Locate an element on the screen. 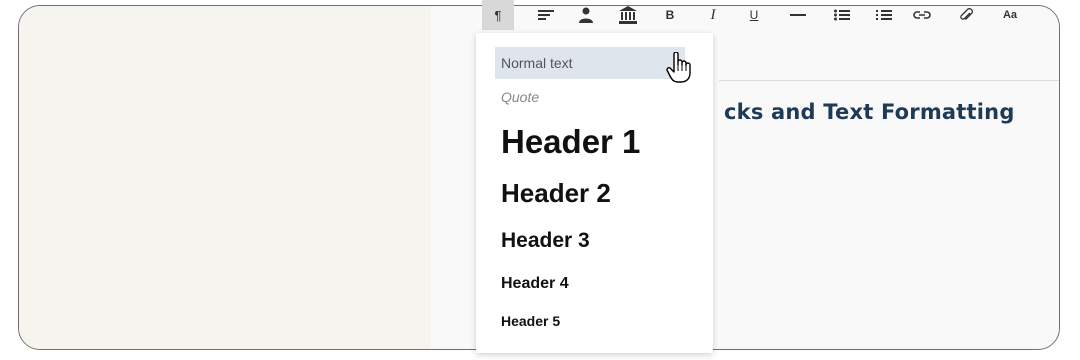 The image size is (1080, 360). bold-icon: B is located at coordinates (670, 15).